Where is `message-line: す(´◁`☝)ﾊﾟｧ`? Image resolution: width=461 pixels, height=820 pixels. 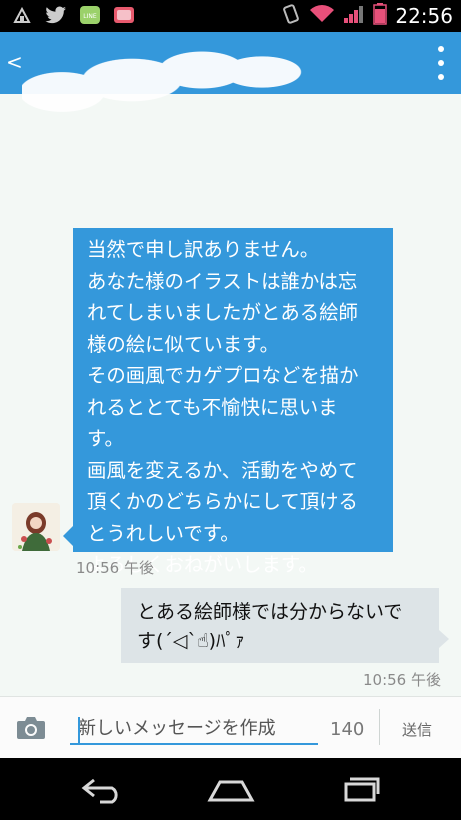
message-line: す(´◁`☝)ﾊﾟｧ is located at coordinates (191, 641).